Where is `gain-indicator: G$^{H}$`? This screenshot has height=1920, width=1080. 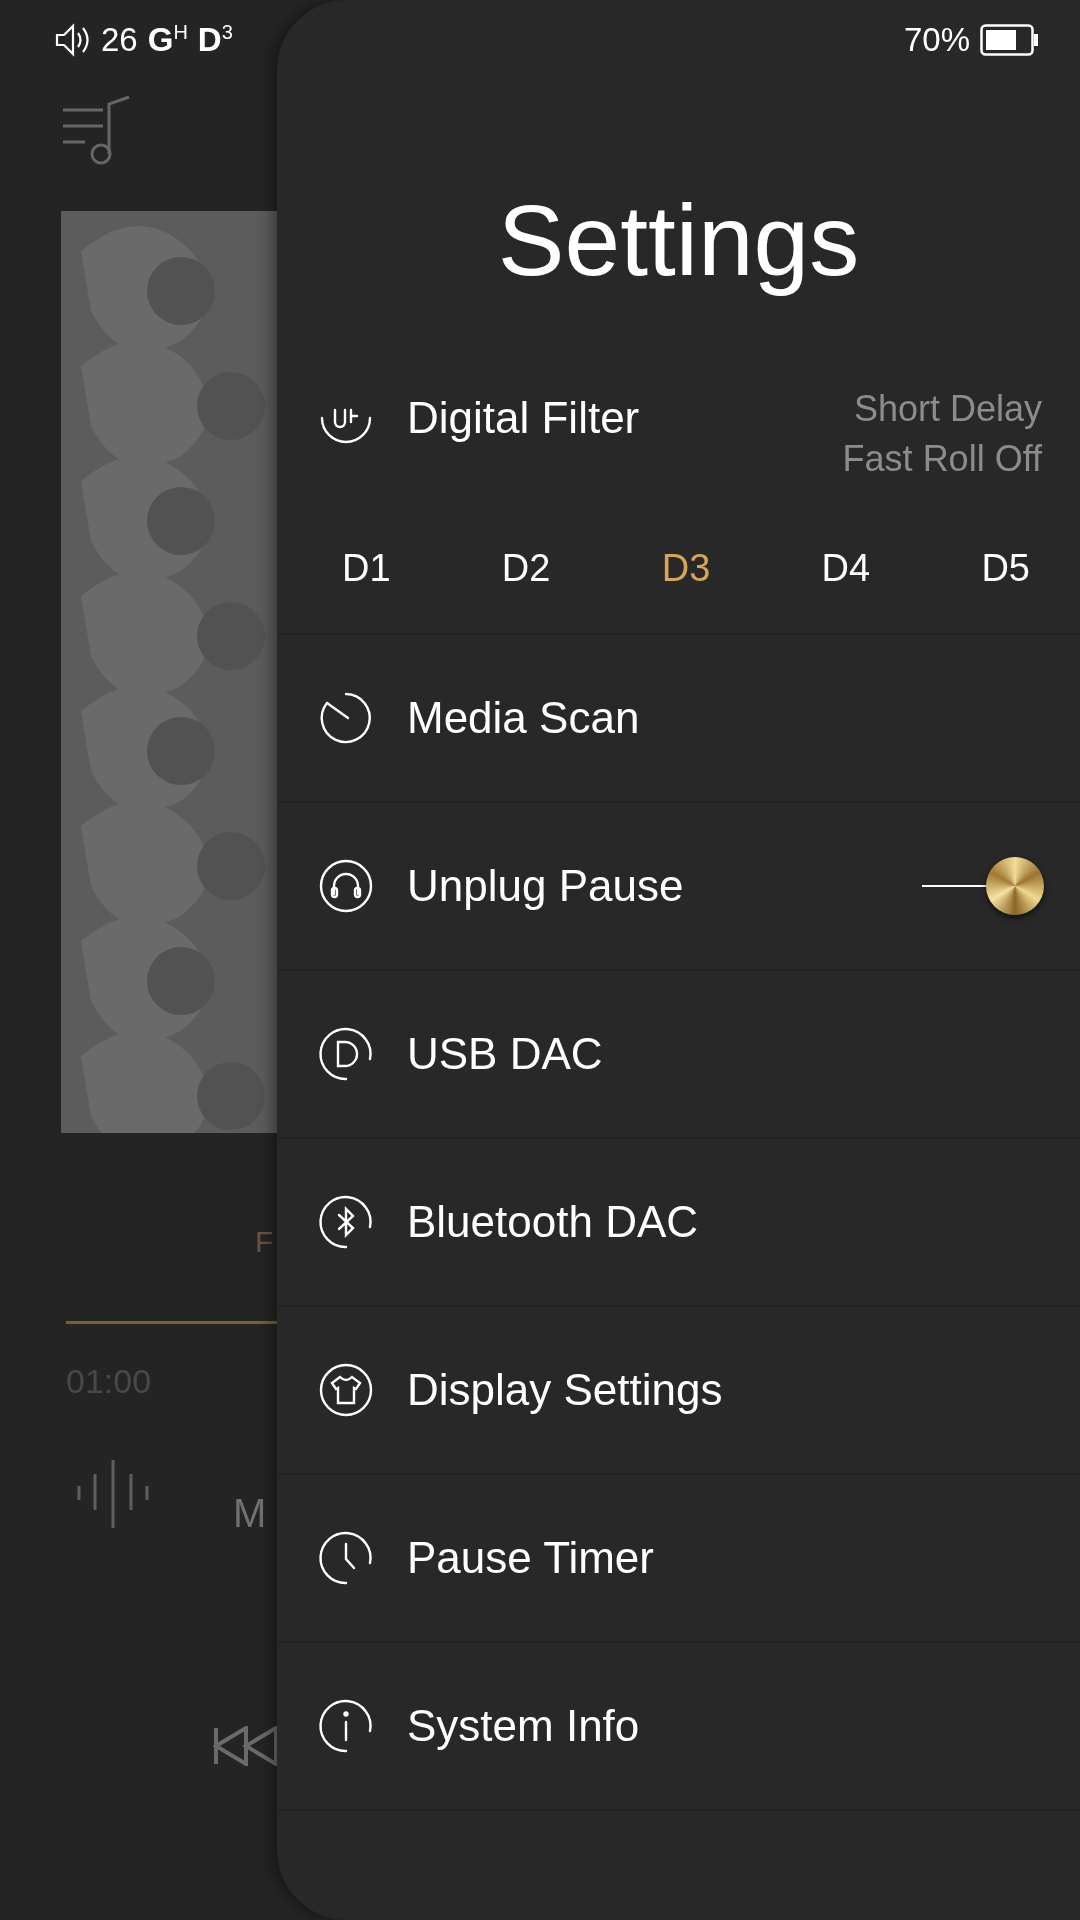
gain-indicator: G$^{H}$ is located at coordinates (167, 40).